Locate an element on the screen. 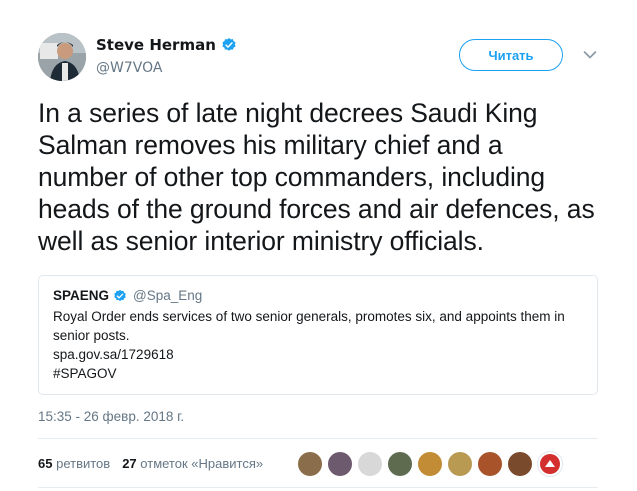 The height and width of the screenshot is (491, 637). liker-avatars is located at coordinates (430, 464).